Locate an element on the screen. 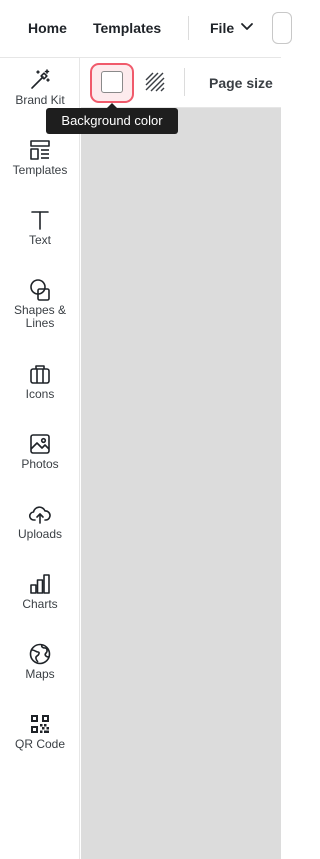  sidebar-item-photos: Photos is located at coordinates (40, 451).